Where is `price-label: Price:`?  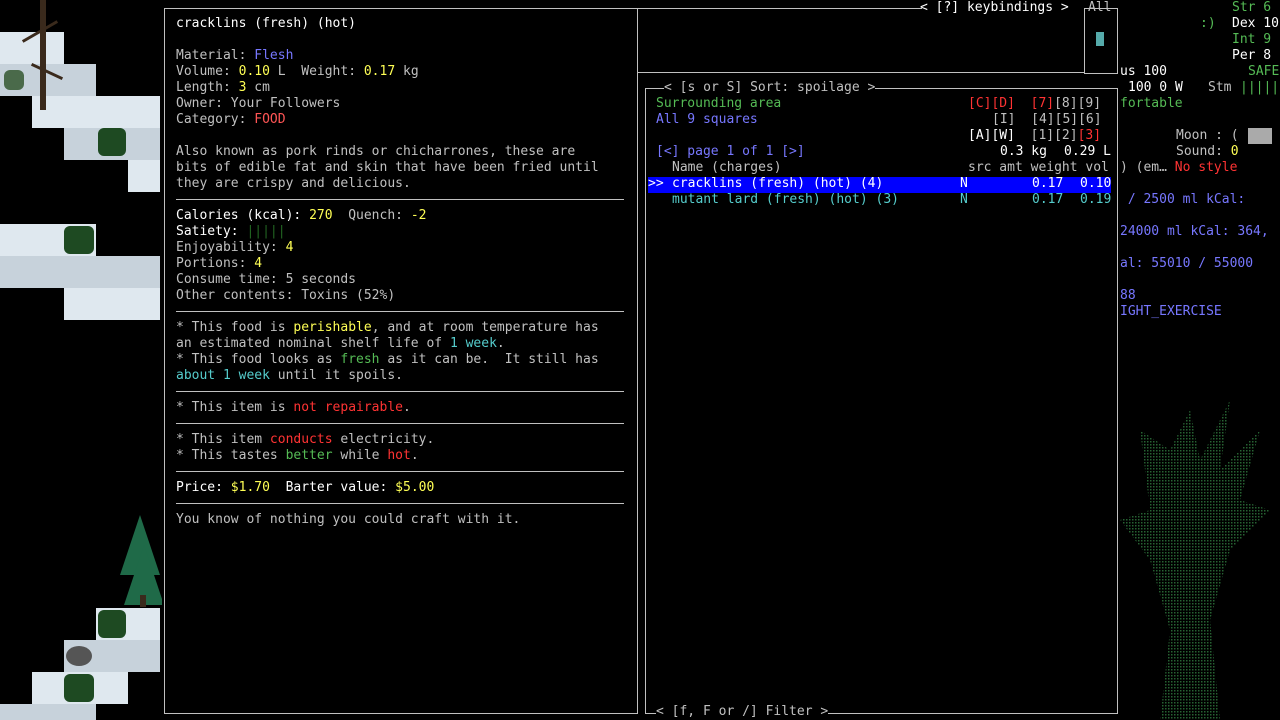 price-label: Price: is located at coordinates (203, 487).